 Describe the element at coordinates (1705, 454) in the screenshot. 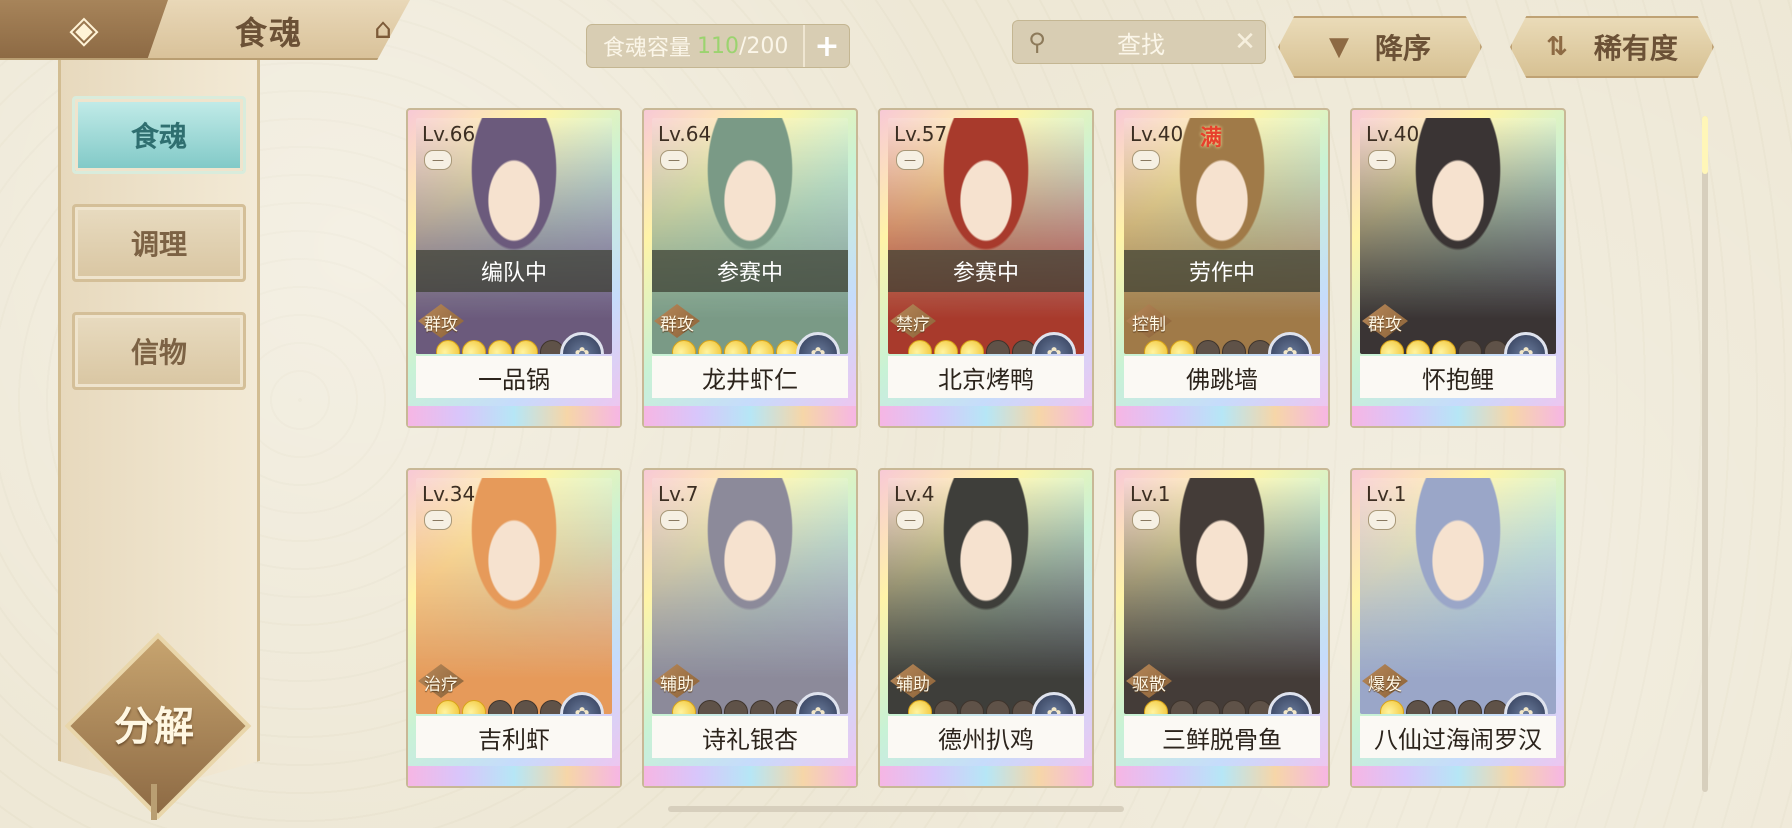

I see `vertical-scrollbar` at that location.